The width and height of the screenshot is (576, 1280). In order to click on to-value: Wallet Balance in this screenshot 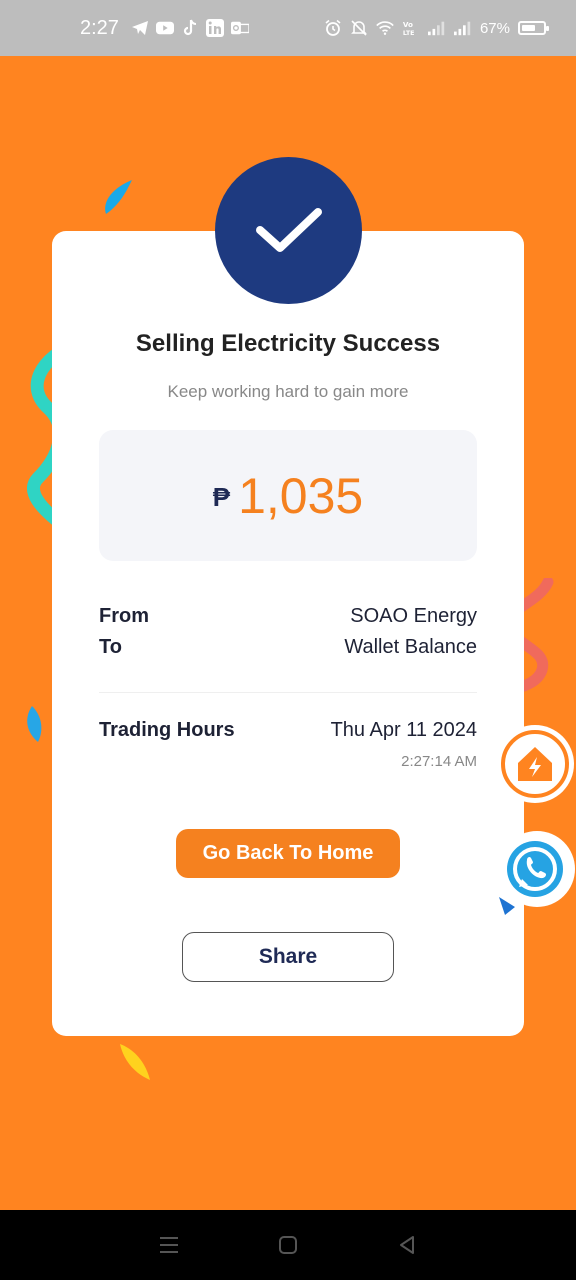, I will do `click(410, 647)`.